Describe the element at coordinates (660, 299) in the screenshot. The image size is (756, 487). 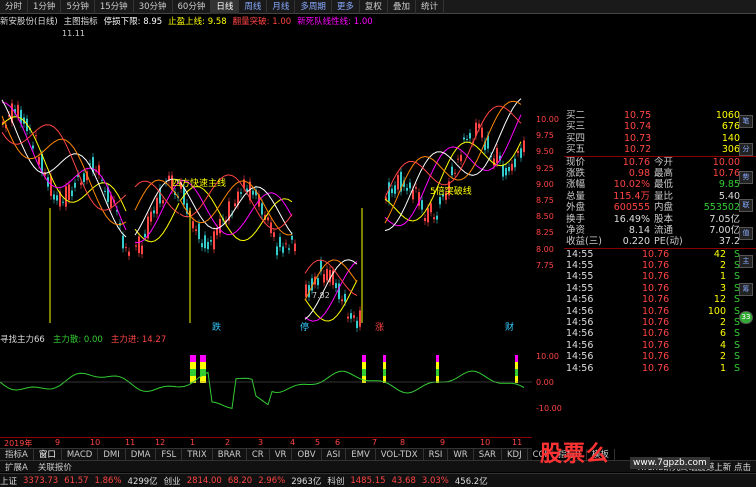
I see `tick-row: 14:56 10.76 12 S` at that location.